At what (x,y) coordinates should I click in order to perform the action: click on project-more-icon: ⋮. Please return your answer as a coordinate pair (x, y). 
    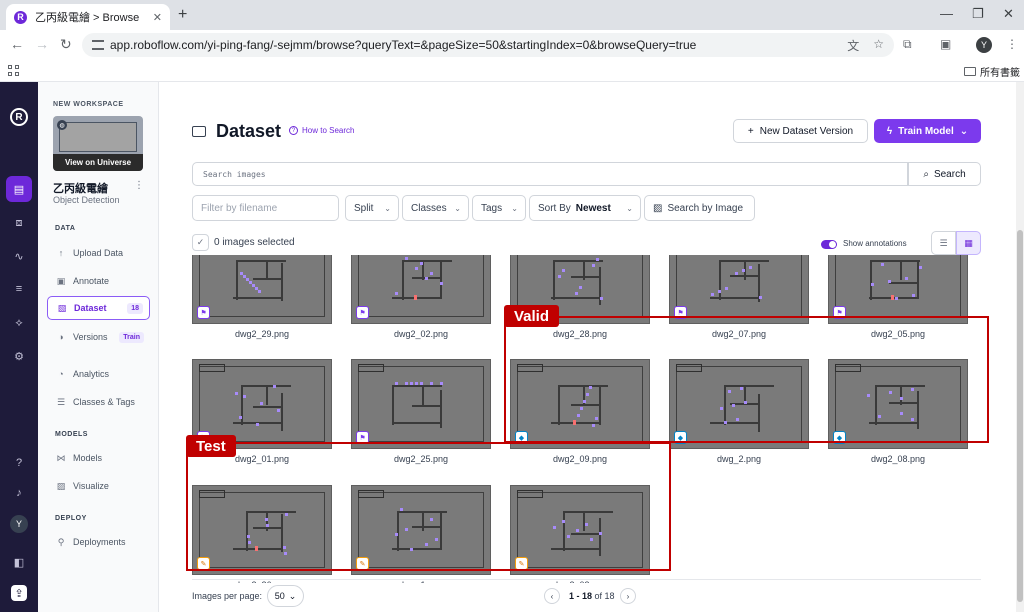
    Looking at the image, I should click on (139, 185).